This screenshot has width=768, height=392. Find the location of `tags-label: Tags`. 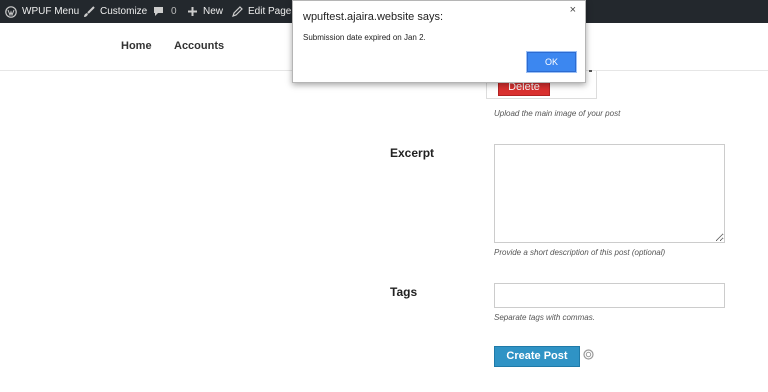

tags-label: Tags is located at coordinates (404, 292).